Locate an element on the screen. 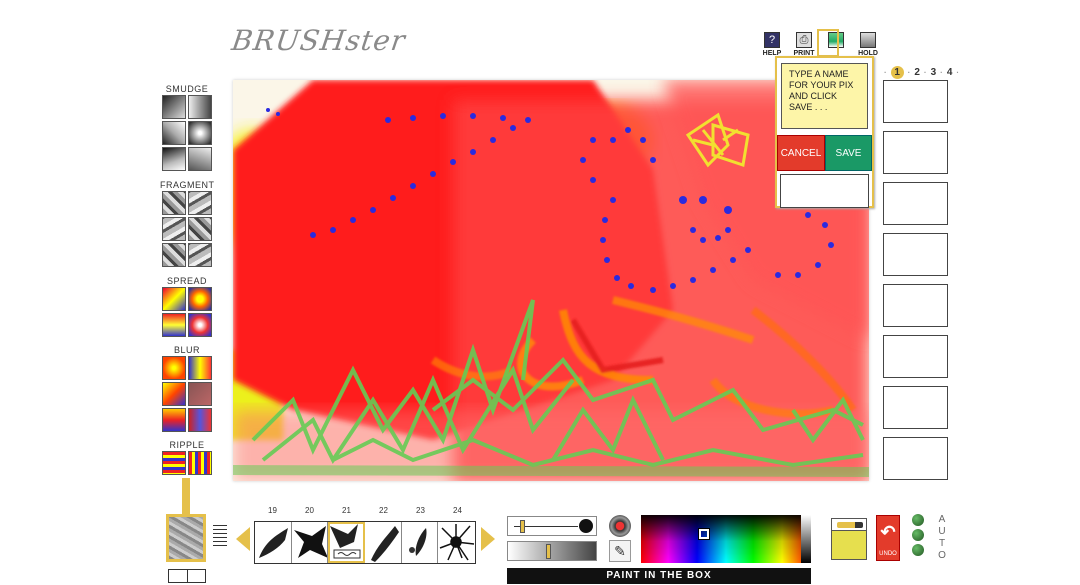 The image size is (1080, 585). brush-24-icon is located at coordinates (457, 542).